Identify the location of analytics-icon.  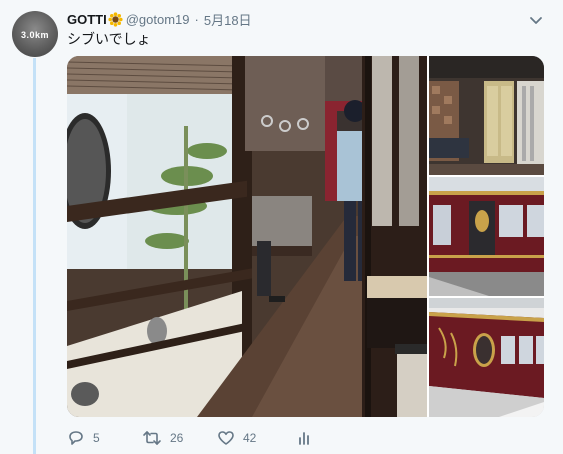
(304, 438).